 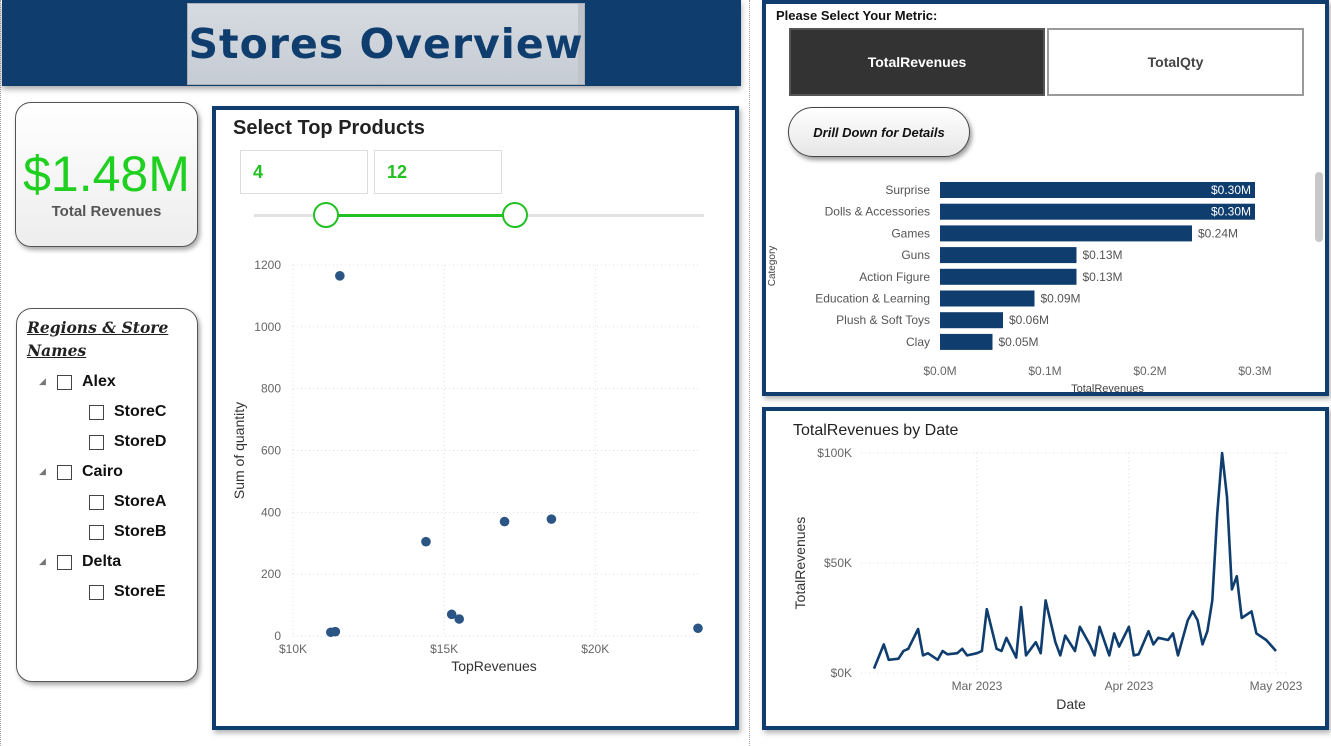 What do you see at coordinates (939, 371) in the screenshot?
I see `x-tick-label: $0.0M` at bounding box center [939, 371].